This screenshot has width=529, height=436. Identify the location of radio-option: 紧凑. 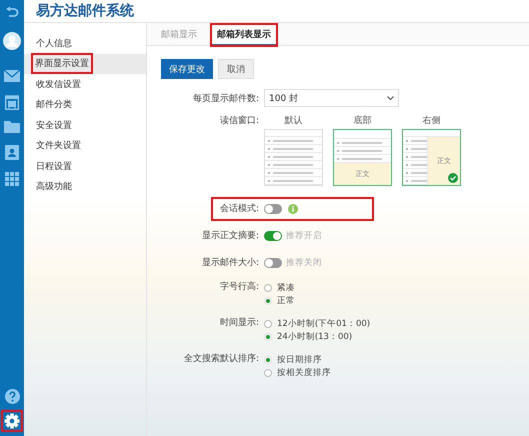
(279, 287).